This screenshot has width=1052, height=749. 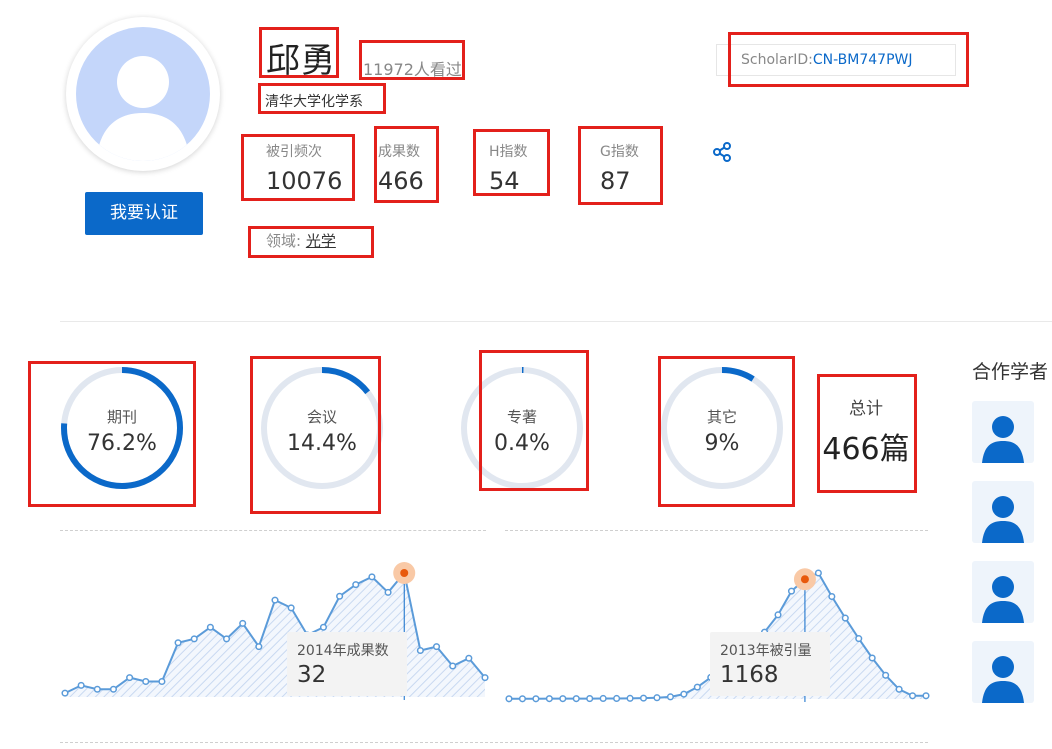 What do you see at coordinates (749, 675) in the screenshot?
I see `tooltip-value: 1168` at bounding box center [749, 675].